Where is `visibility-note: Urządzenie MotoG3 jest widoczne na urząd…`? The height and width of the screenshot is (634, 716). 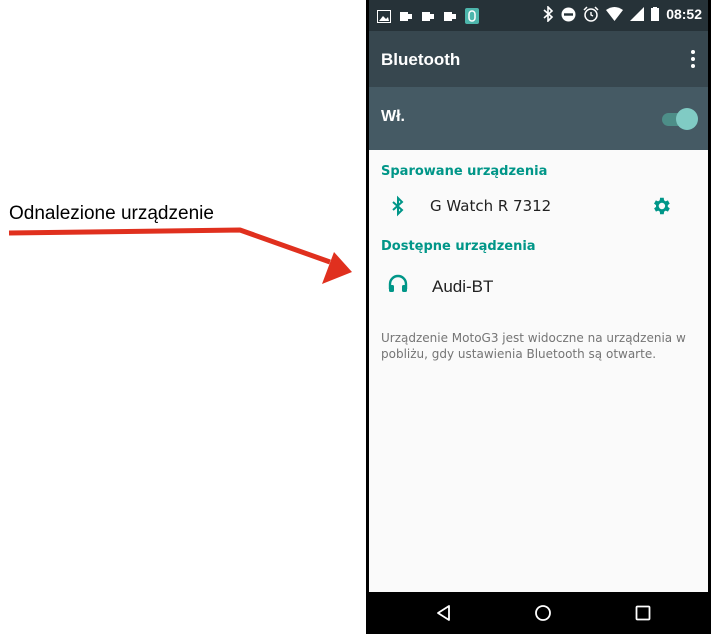 visibility-note: Urządzenie MotoG3 jest widoczne na urząd… is located at coordinates (533, 346).